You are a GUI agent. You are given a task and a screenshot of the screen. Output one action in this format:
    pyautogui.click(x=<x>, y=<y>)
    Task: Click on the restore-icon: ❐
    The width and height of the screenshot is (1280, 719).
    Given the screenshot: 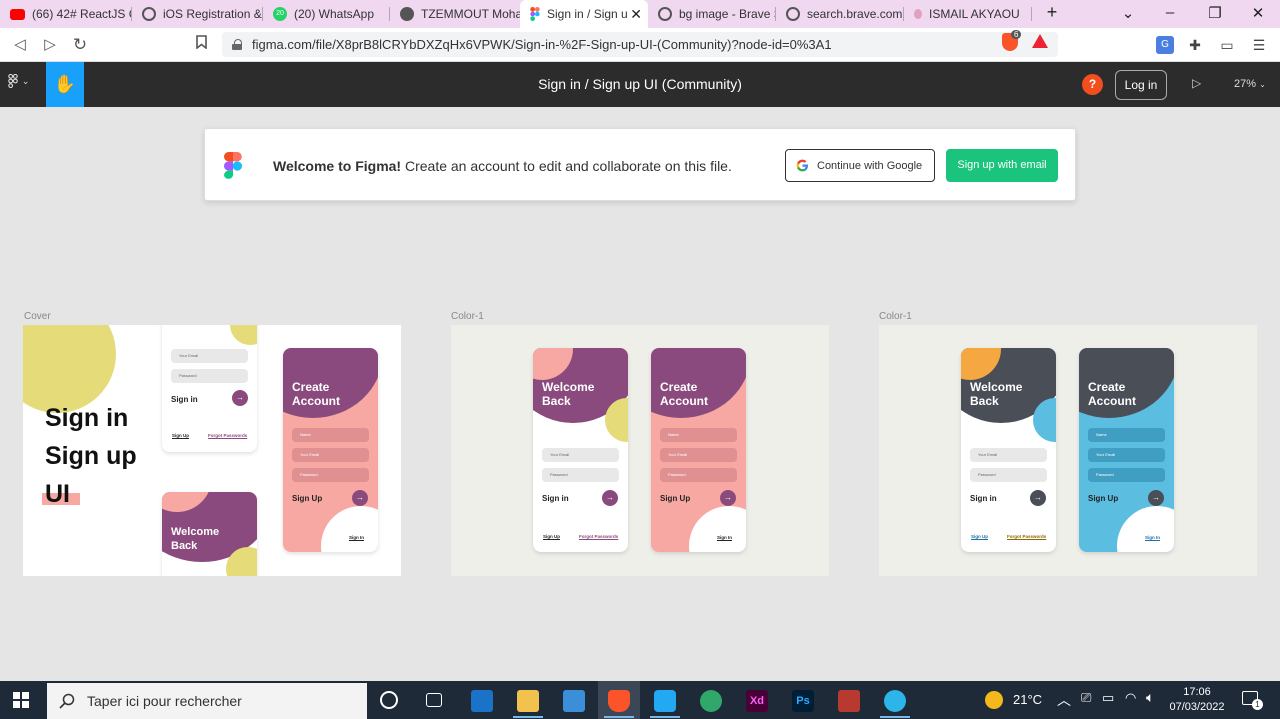 What is the action you would take?
    pyautogui.click(x=1215, y=13)
    